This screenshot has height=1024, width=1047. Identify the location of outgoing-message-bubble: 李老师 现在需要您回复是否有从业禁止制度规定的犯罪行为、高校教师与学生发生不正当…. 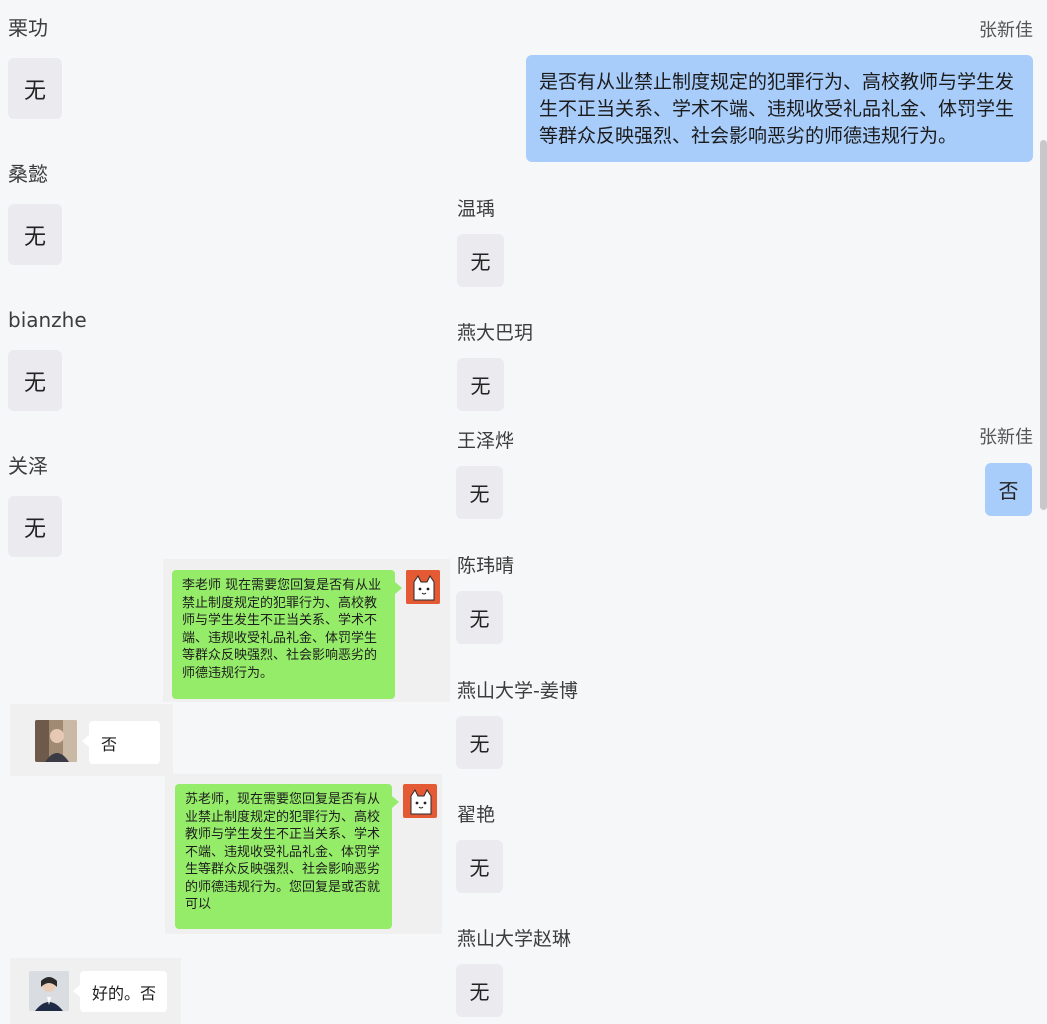
(287, 634).